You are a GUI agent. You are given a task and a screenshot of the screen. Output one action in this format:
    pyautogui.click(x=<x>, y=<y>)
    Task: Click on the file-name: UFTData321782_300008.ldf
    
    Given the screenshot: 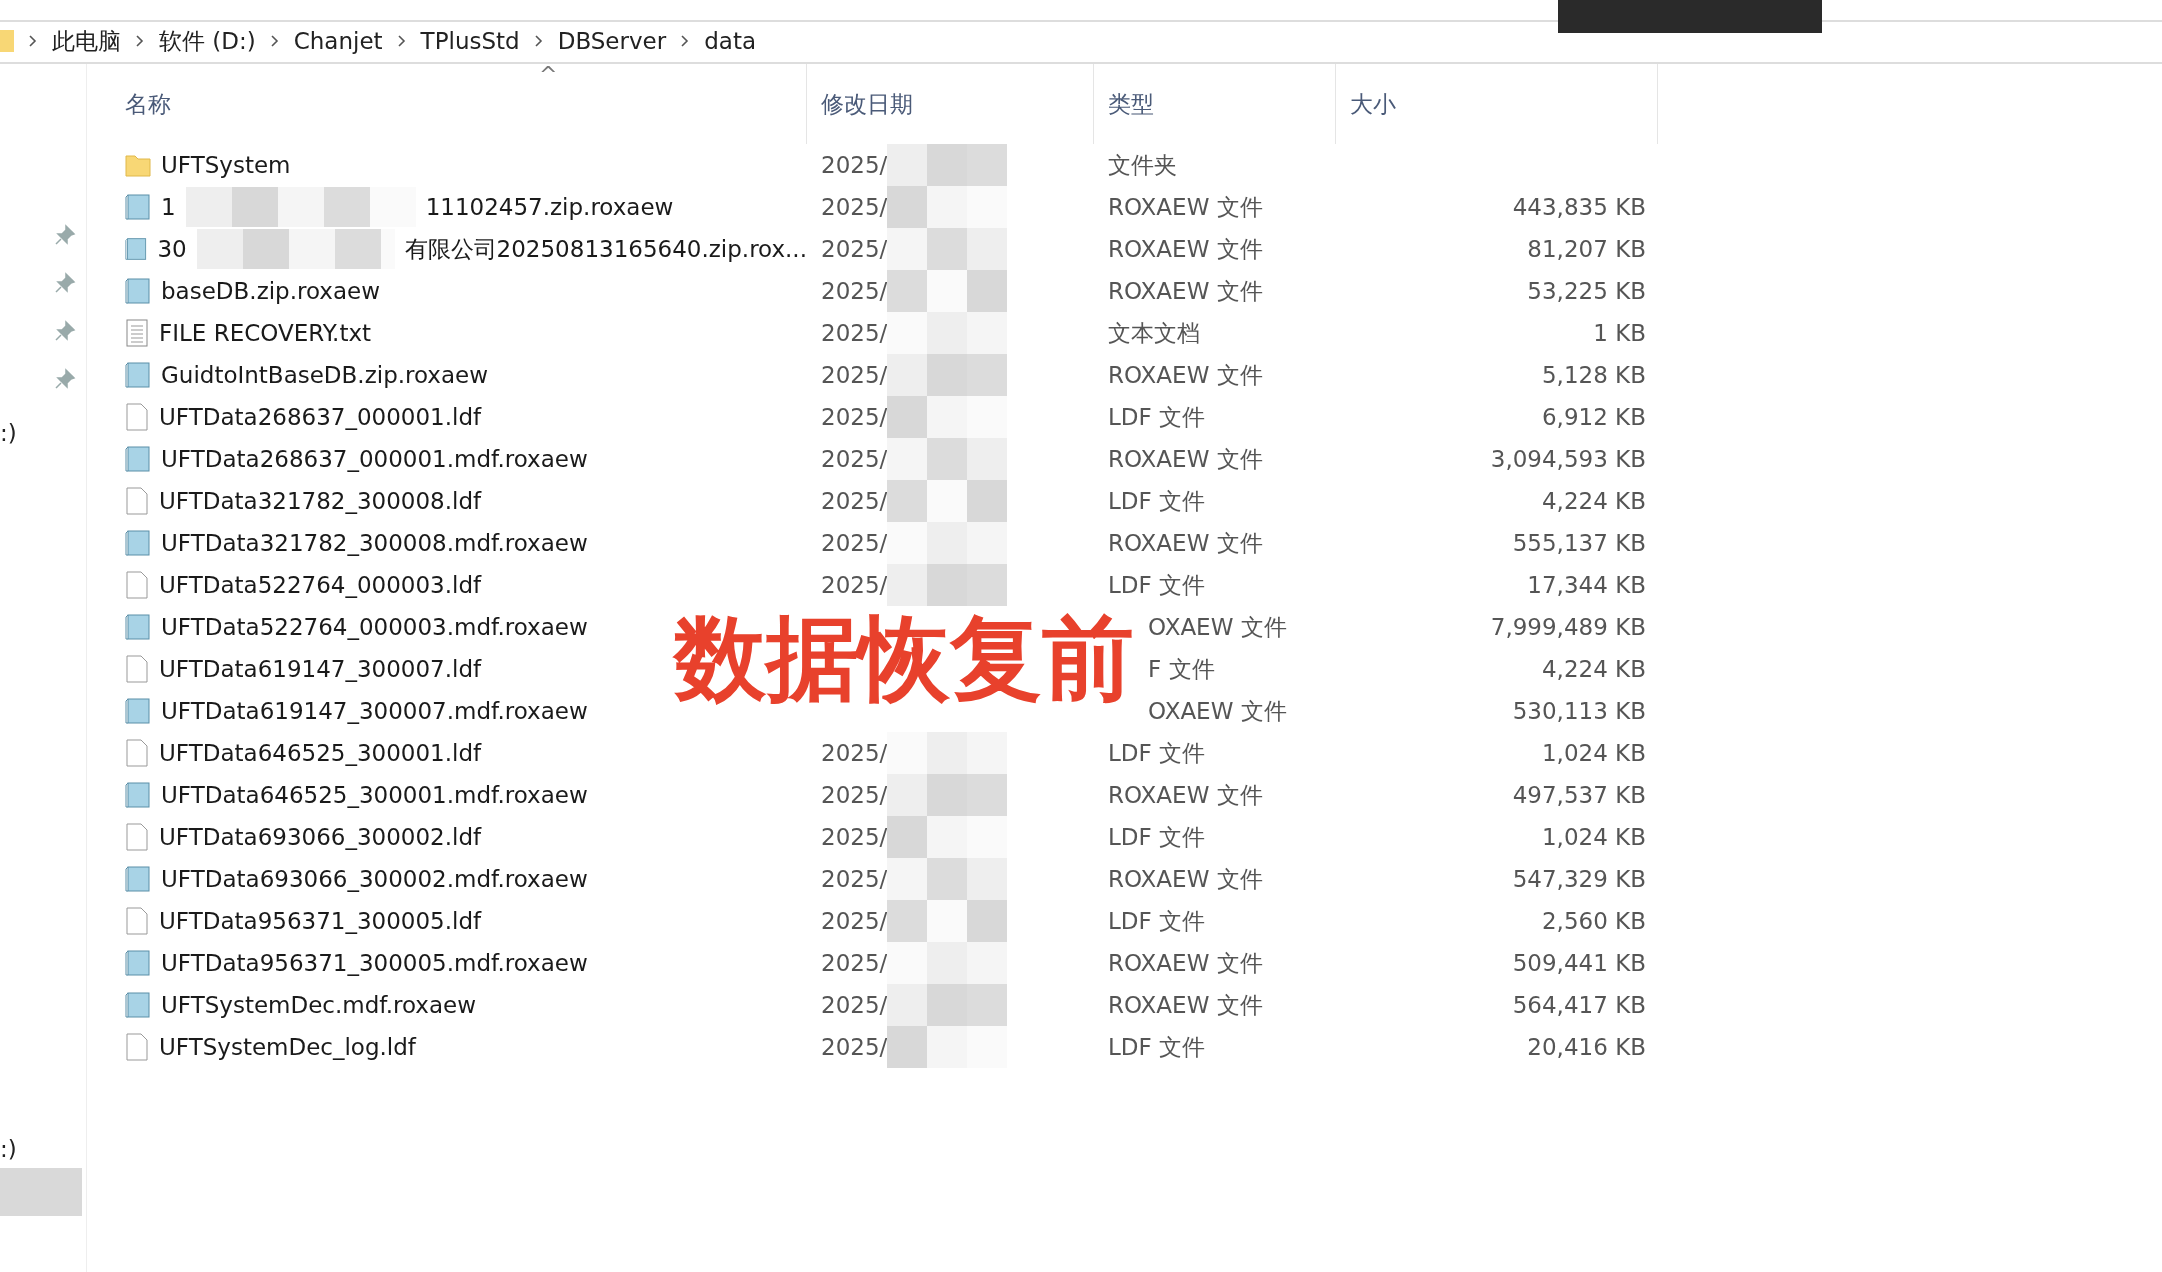 What is the action you would take?
    pyautogui.click(x=320, y=501)
    